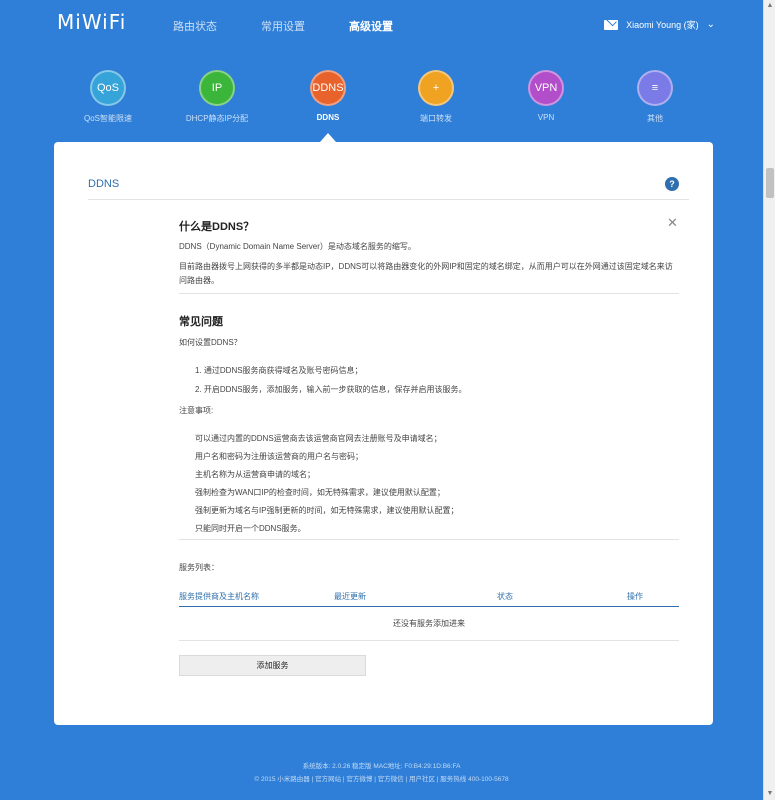 The width and height of the screenshot is (775, 800). I want to click on service-list-title: 服务列表：, so click(199, 567).